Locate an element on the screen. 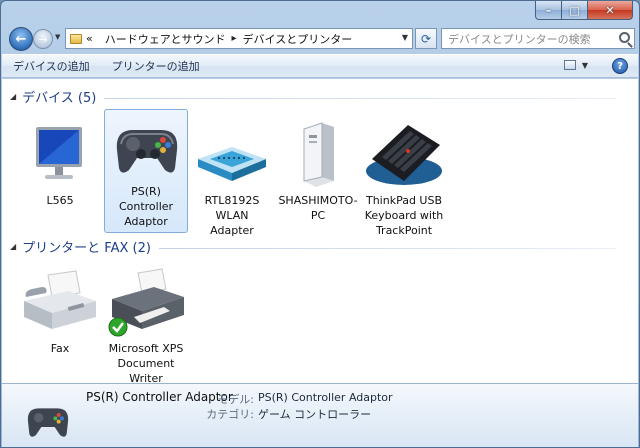 This screenshot has height=448, width=640. wlan-adapter-icon is located at coordinates (232, 155).